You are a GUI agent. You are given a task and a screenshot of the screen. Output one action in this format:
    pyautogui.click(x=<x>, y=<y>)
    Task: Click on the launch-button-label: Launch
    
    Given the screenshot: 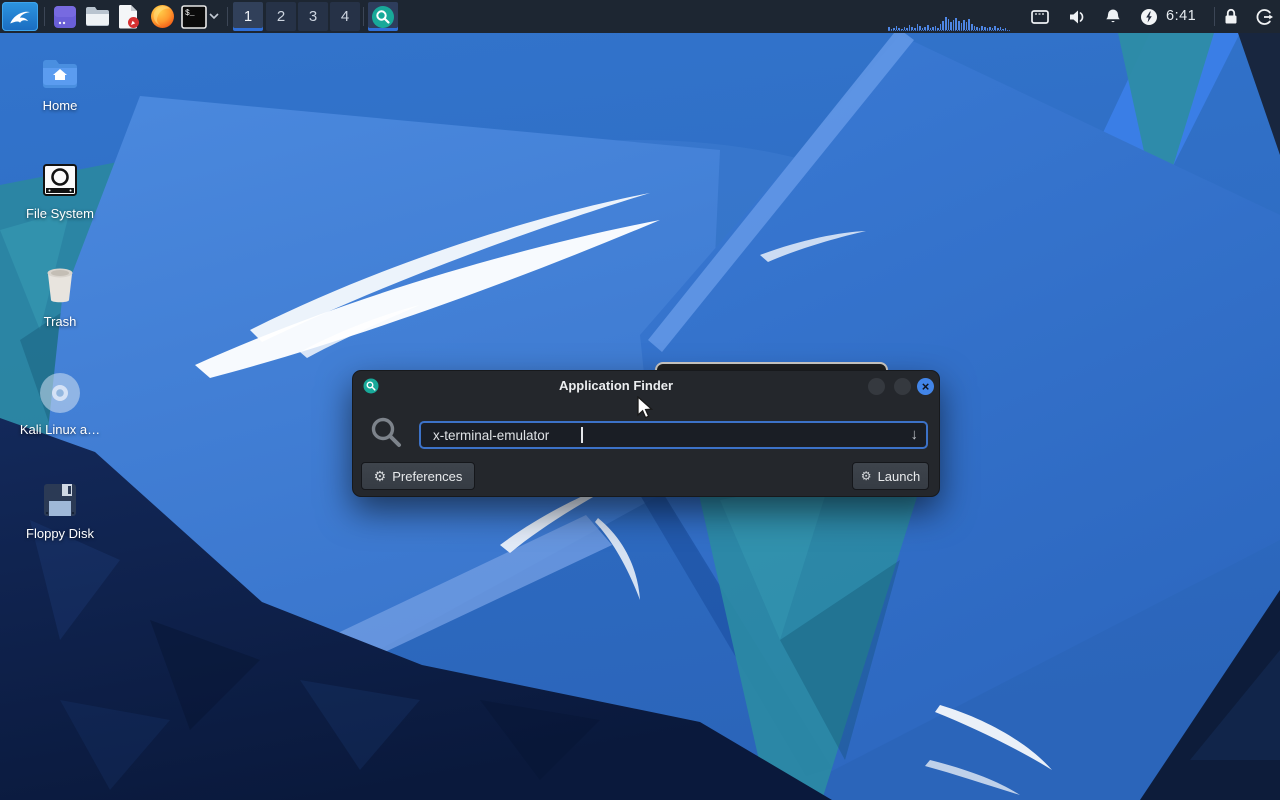 What is the action you would take?
    pyautogui.click(x=899, y=476)
    